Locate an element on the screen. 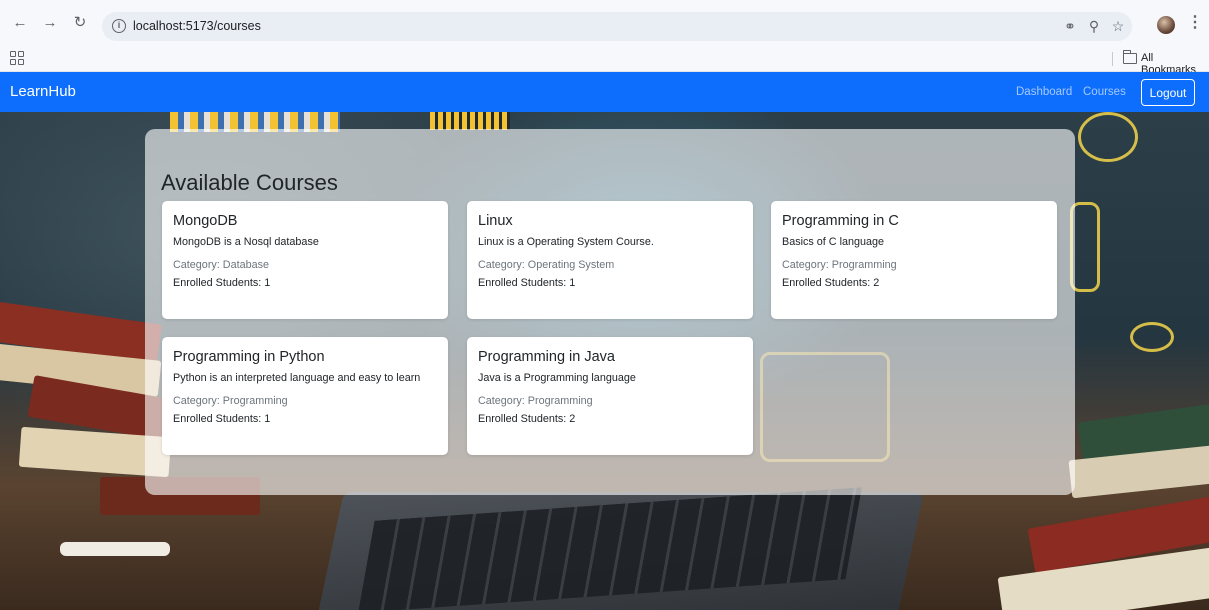  reload-icon: ↻ is located at coordinates (80, 23).